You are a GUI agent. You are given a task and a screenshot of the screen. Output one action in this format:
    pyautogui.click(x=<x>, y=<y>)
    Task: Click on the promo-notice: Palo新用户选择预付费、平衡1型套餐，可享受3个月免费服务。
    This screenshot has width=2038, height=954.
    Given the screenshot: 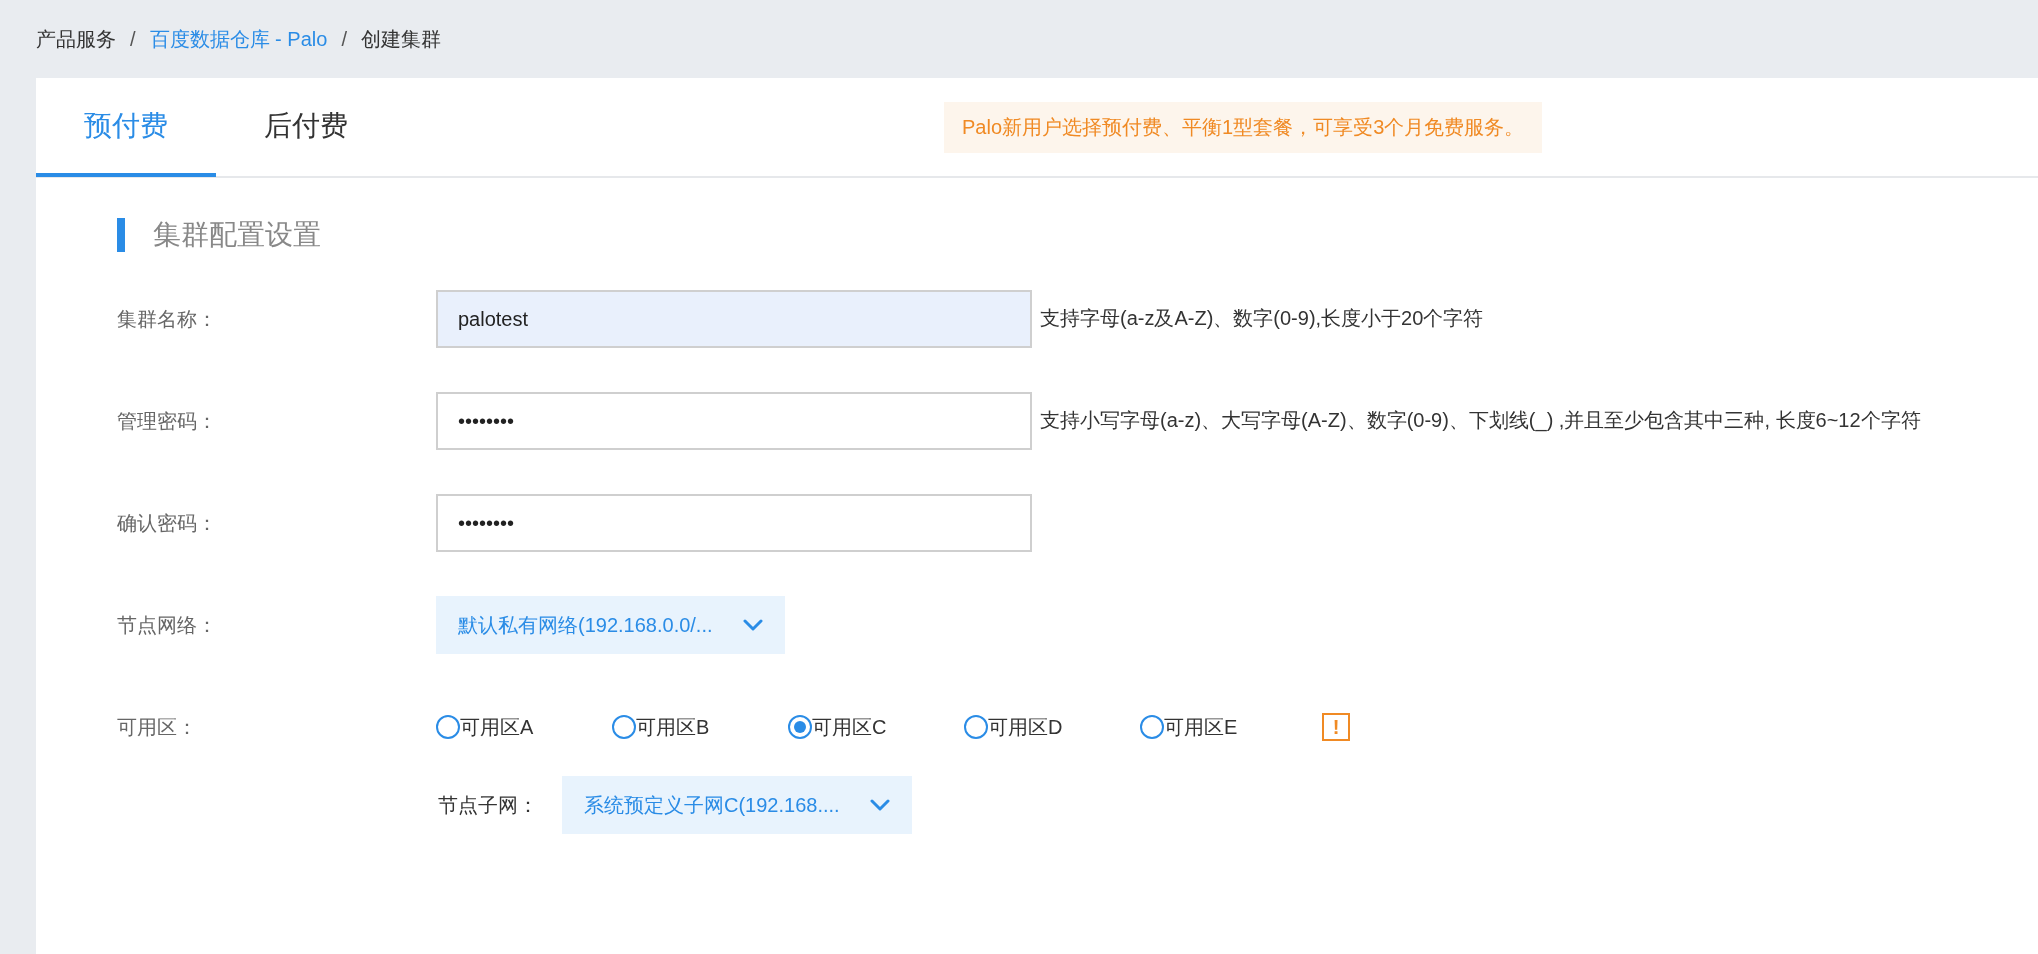 What is the action you would take?
    pyautogui.click(x=1243, y=127)
    